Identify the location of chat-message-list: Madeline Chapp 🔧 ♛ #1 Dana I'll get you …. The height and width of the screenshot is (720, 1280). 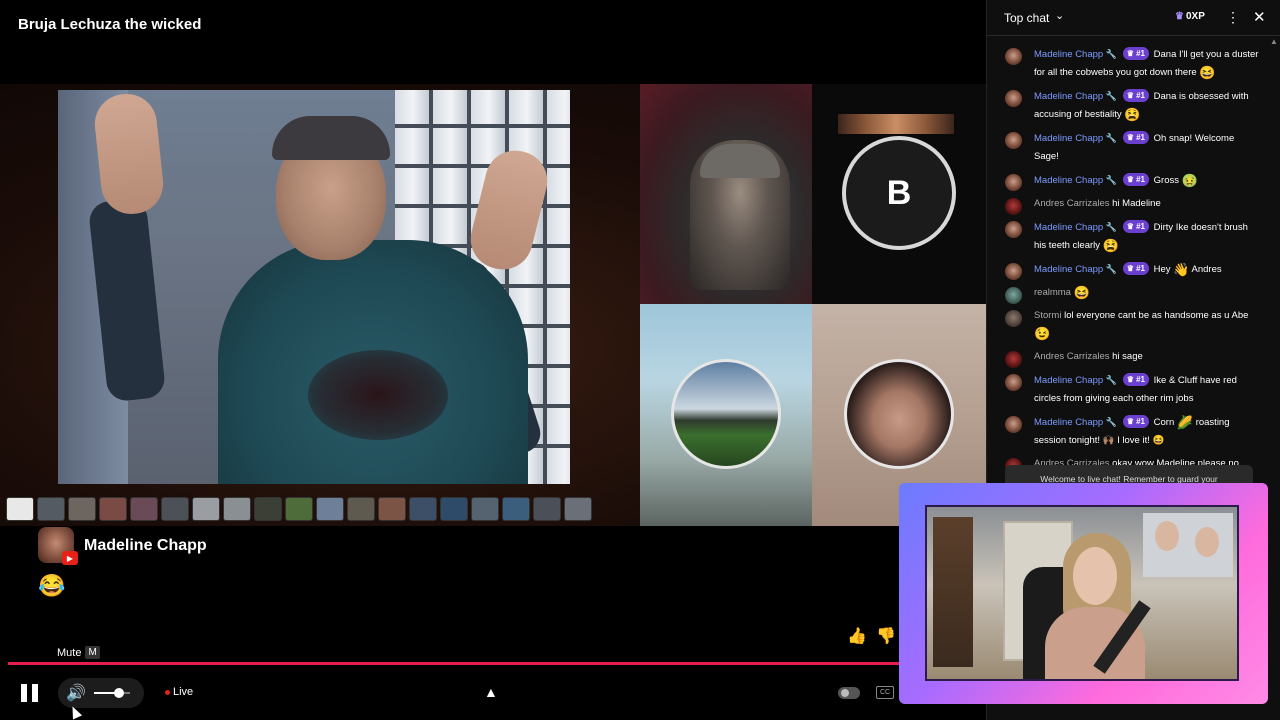
(1133, 265).